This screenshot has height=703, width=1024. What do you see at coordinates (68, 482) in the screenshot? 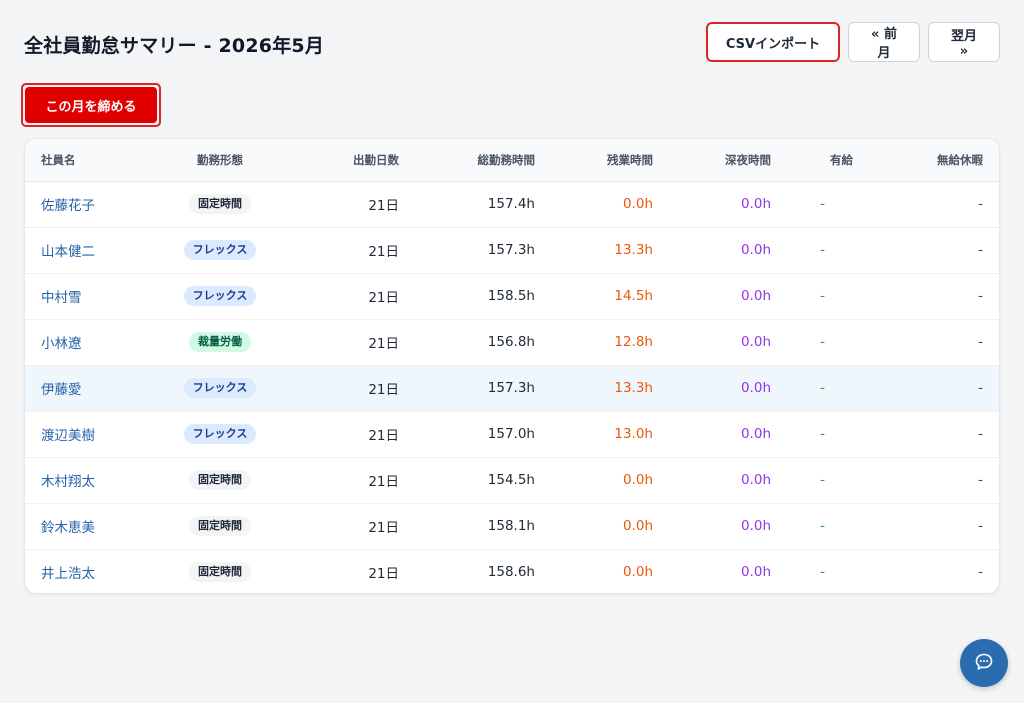
I see `employee-name-link: 木村翔太` at bounding box center [68, 482].